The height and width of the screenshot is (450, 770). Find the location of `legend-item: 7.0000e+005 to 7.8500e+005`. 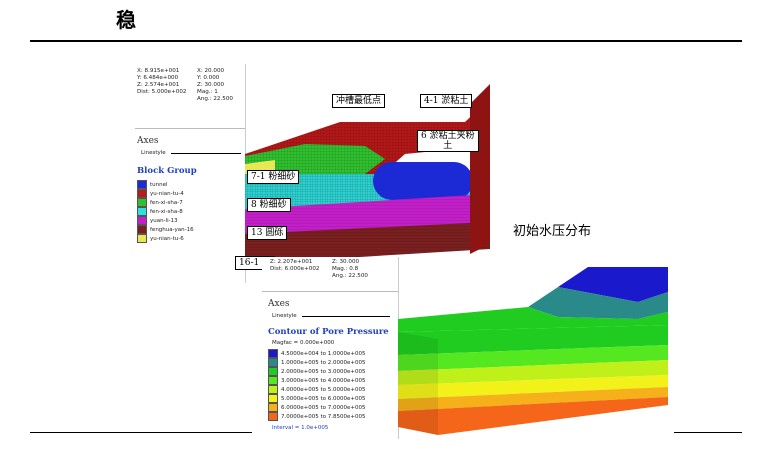

legend-item: 7.0000e+005 to 7.8500e+005 is located at coordinates (317, 416).